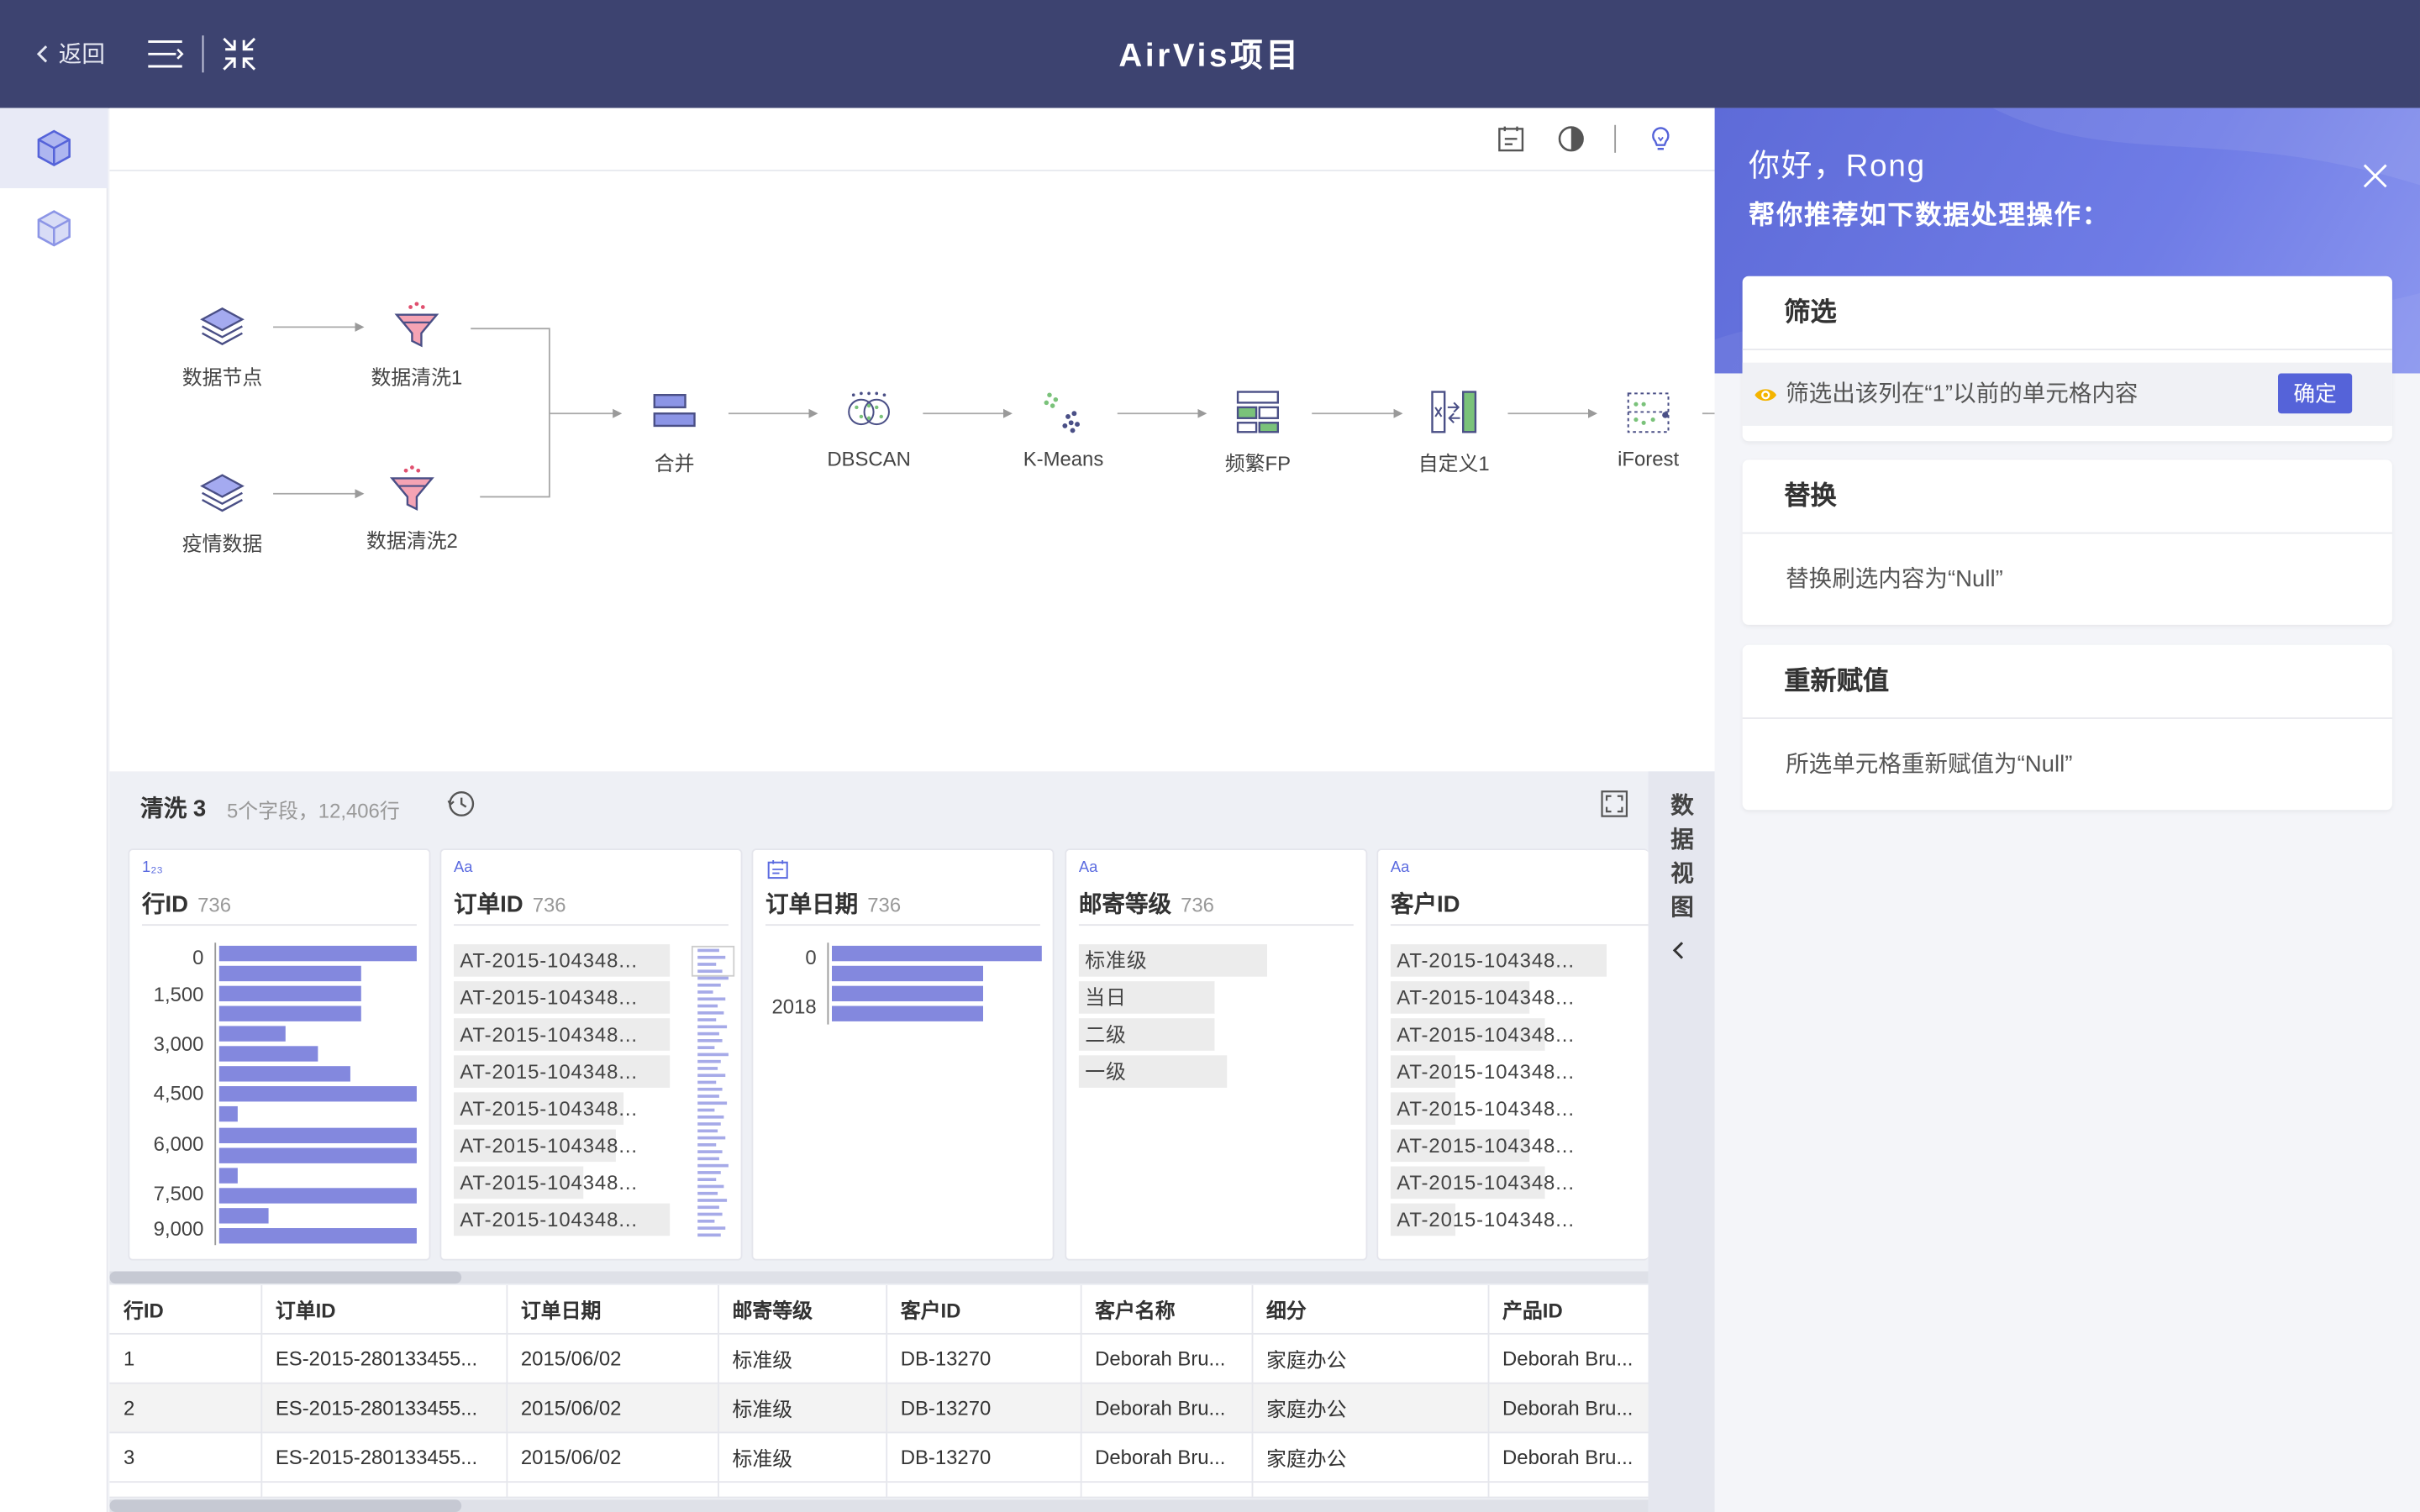 This screenshot has width=2420, height=1512. What do you see at coordinates (223, 344) in the screenshot?
I see `flow-node-data: 数据节点` at bounding box center [223, 344].